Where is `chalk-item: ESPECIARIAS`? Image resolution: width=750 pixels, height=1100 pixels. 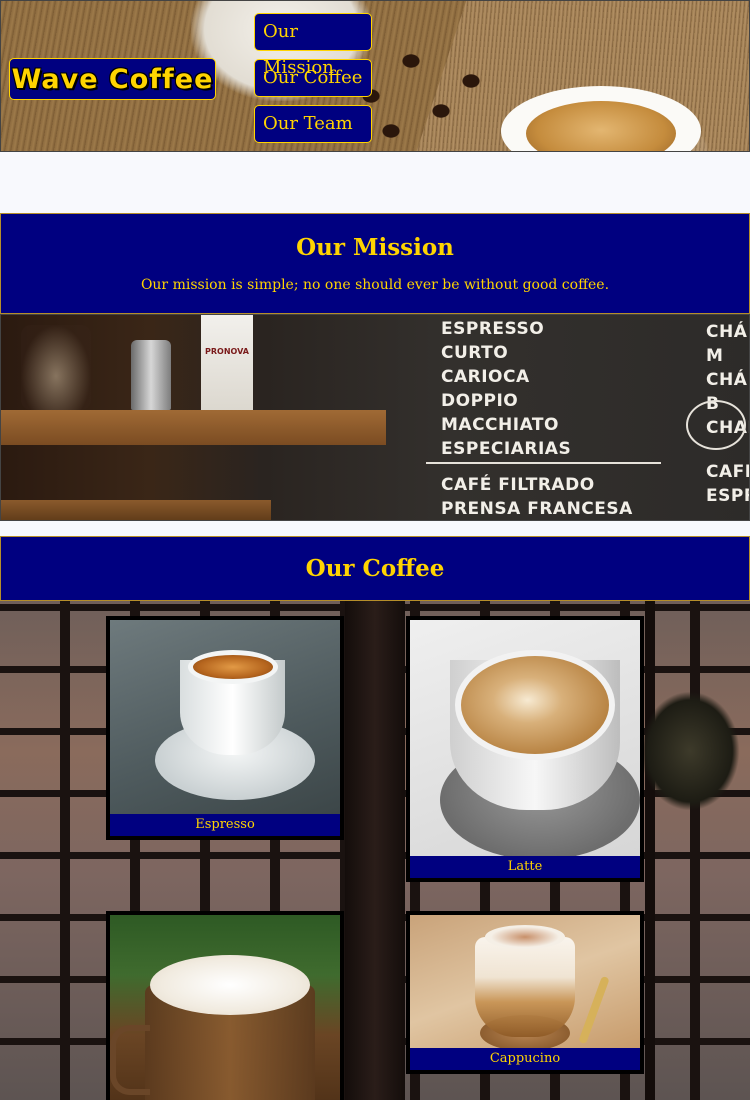 chalk-item: ESPECIARIAS is located at coordinates (506, 449).